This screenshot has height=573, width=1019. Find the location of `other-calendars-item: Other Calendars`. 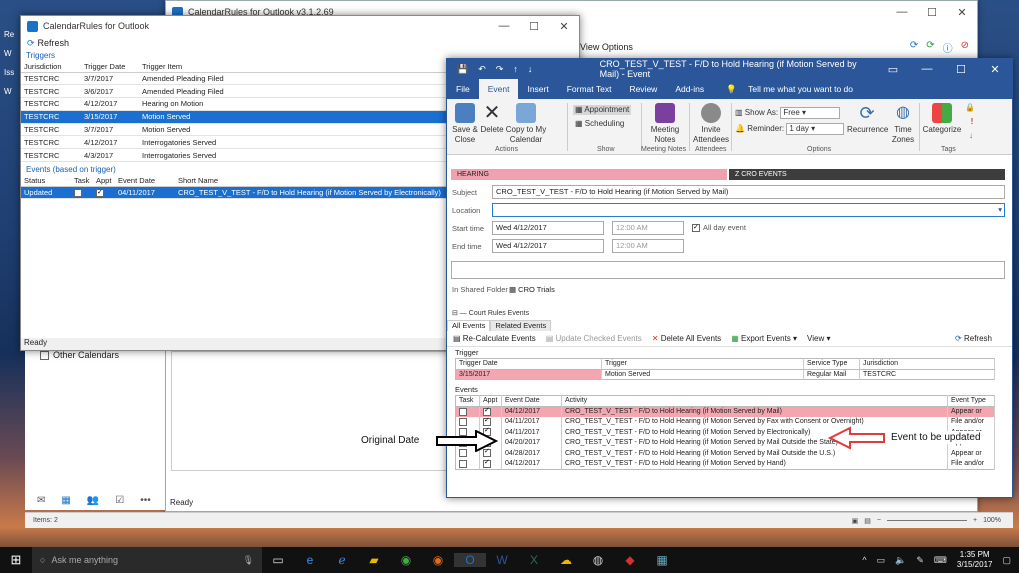

other-calendars-item: Other Calendars is located at coordinates (79, 355).